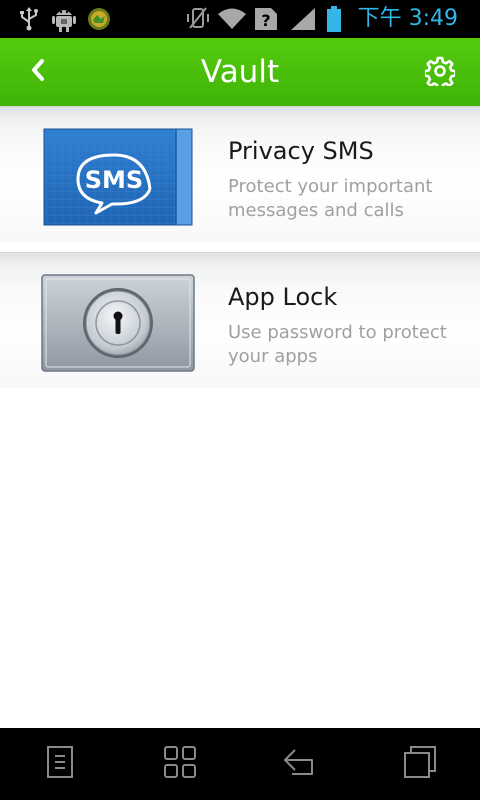  I want to click on nav-bar, so click(240, 764).